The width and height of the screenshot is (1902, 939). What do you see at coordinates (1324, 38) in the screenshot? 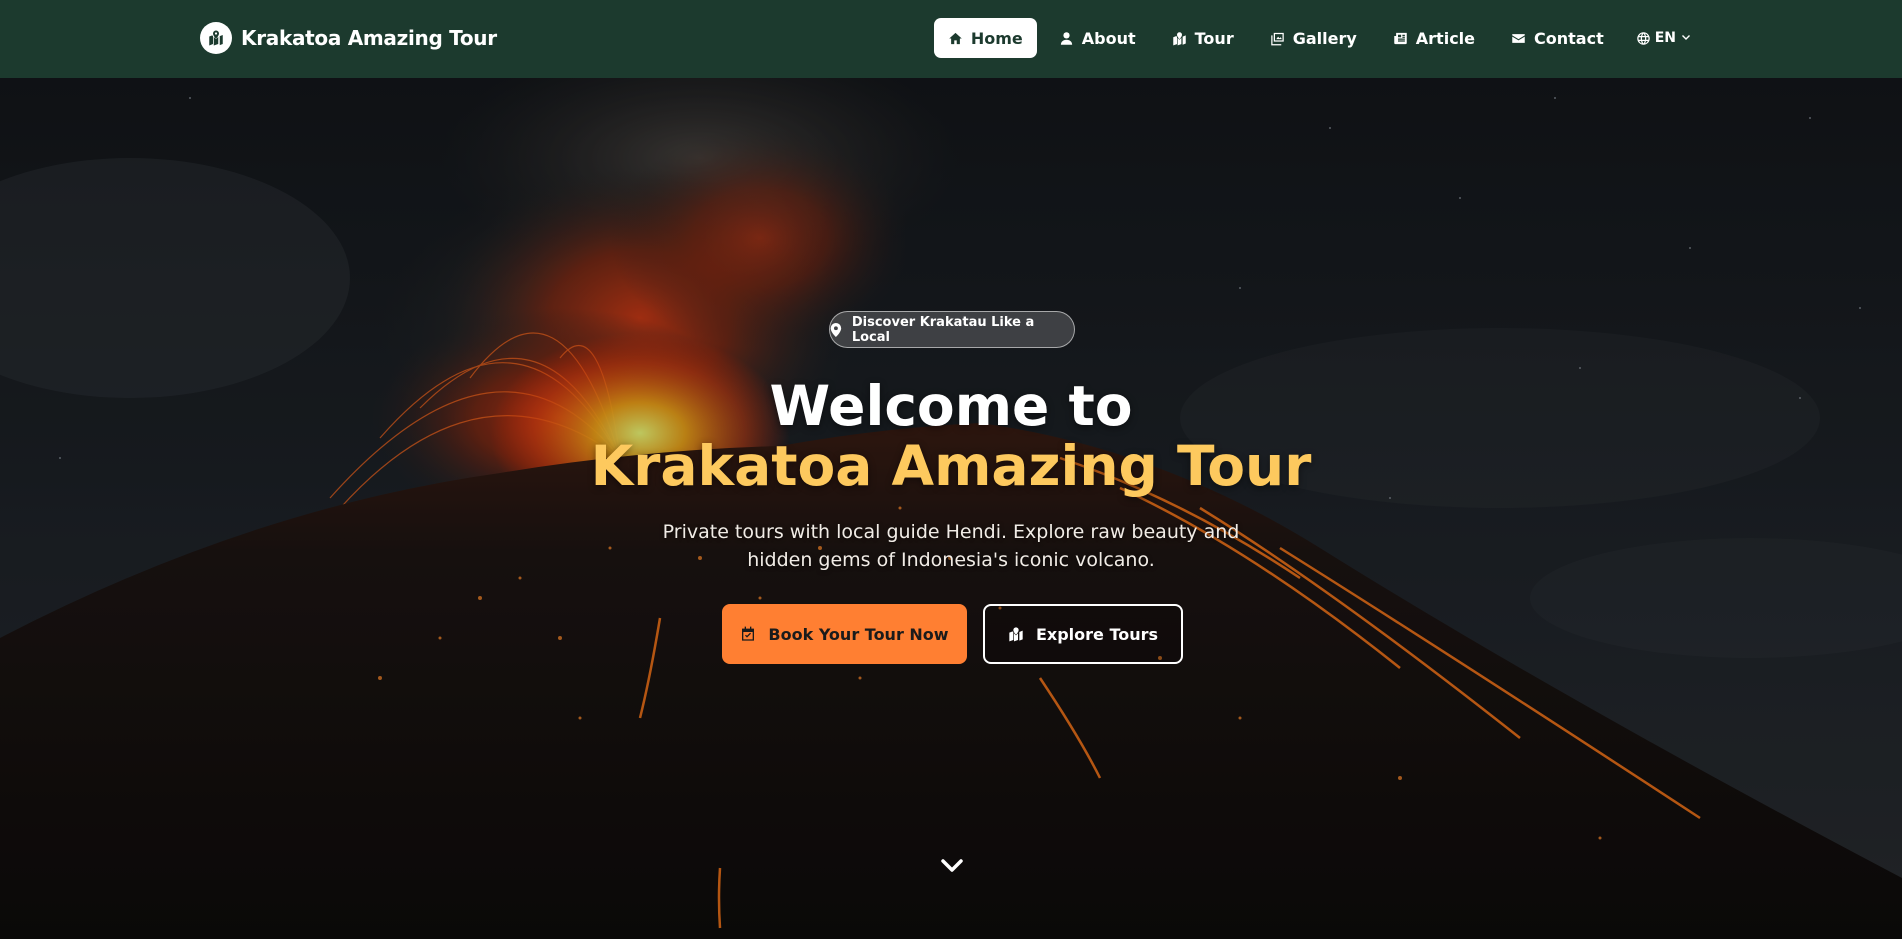
I see `nav-gallery-label: Gallery` at bounding box center [1324, 38].